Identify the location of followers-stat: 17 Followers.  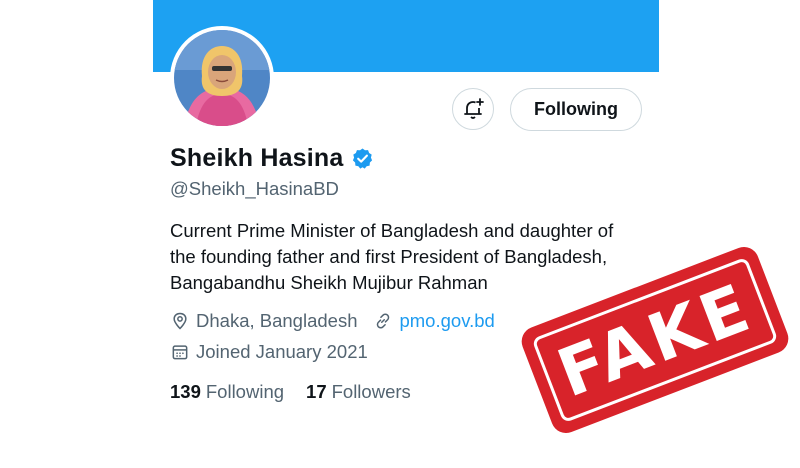
(358, 392).